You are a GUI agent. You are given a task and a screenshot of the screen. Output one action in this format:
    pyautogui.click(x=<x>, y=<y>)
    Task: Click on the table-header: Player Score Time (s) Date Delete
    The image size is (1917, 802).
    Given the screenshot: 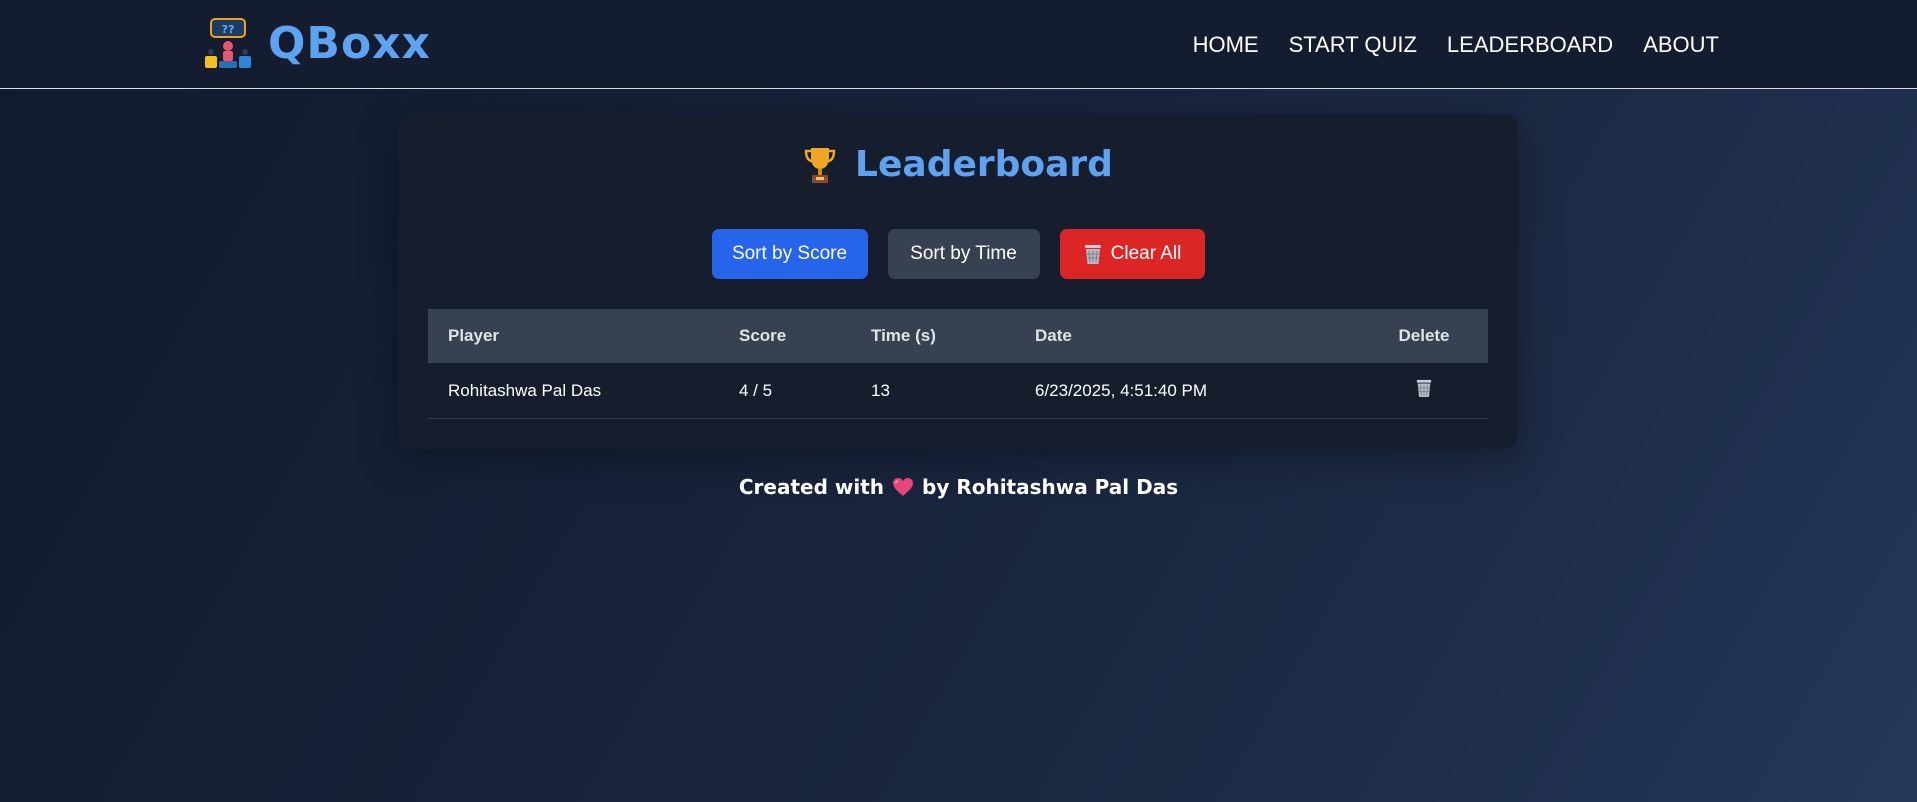 What is the action you would take?
    pyautogui.click(x=958, y=336)
    